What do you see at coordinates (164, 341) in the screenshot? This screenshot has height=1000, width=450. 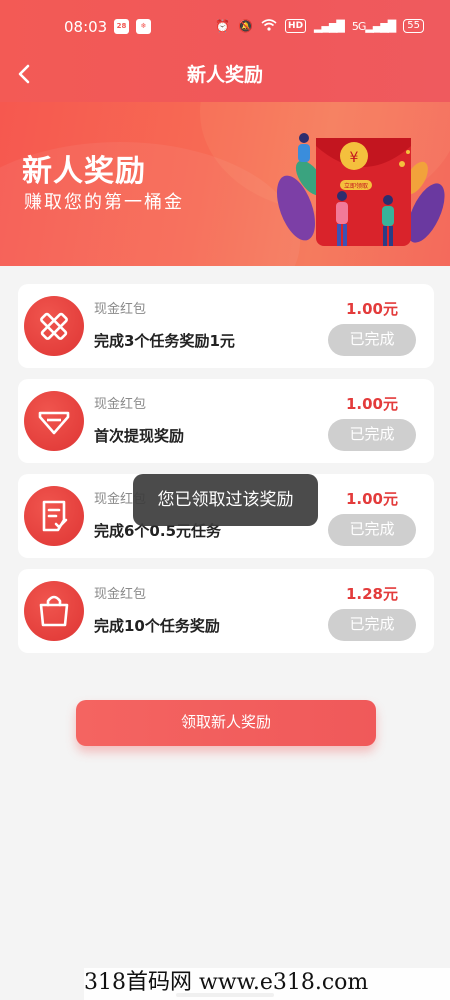 I see `task-description: 完成3个任务奖励1元` at bounding box center [164, 341].